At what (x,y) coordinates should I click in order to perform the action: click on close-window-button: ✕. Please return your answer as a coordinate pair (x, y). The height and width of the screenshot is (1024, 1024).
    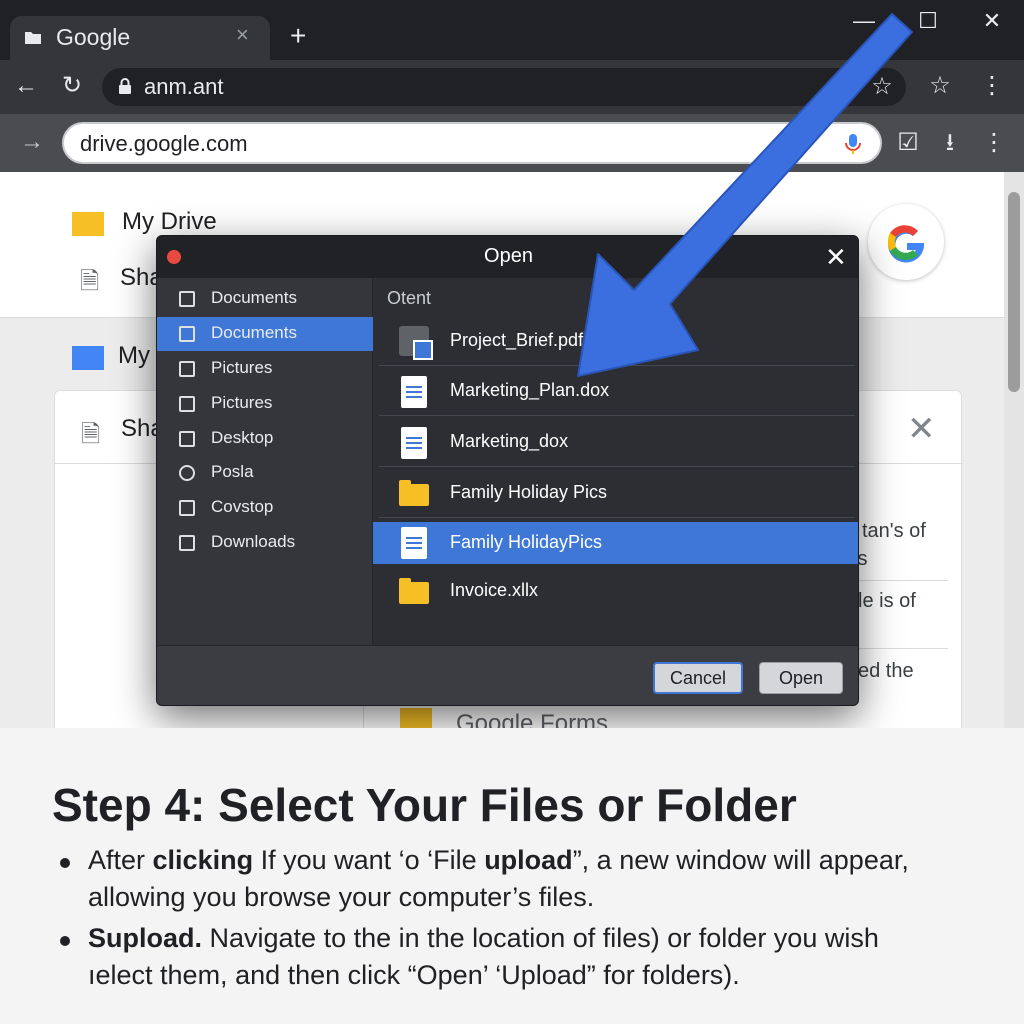
    Looking at the image, I should click on (992, 21).